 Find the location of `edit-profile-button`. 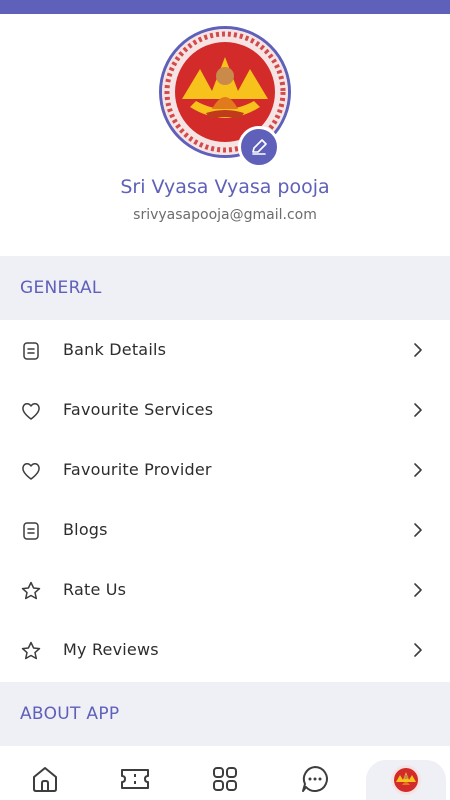

edit-profile-button is located at coordinates (259, 147).